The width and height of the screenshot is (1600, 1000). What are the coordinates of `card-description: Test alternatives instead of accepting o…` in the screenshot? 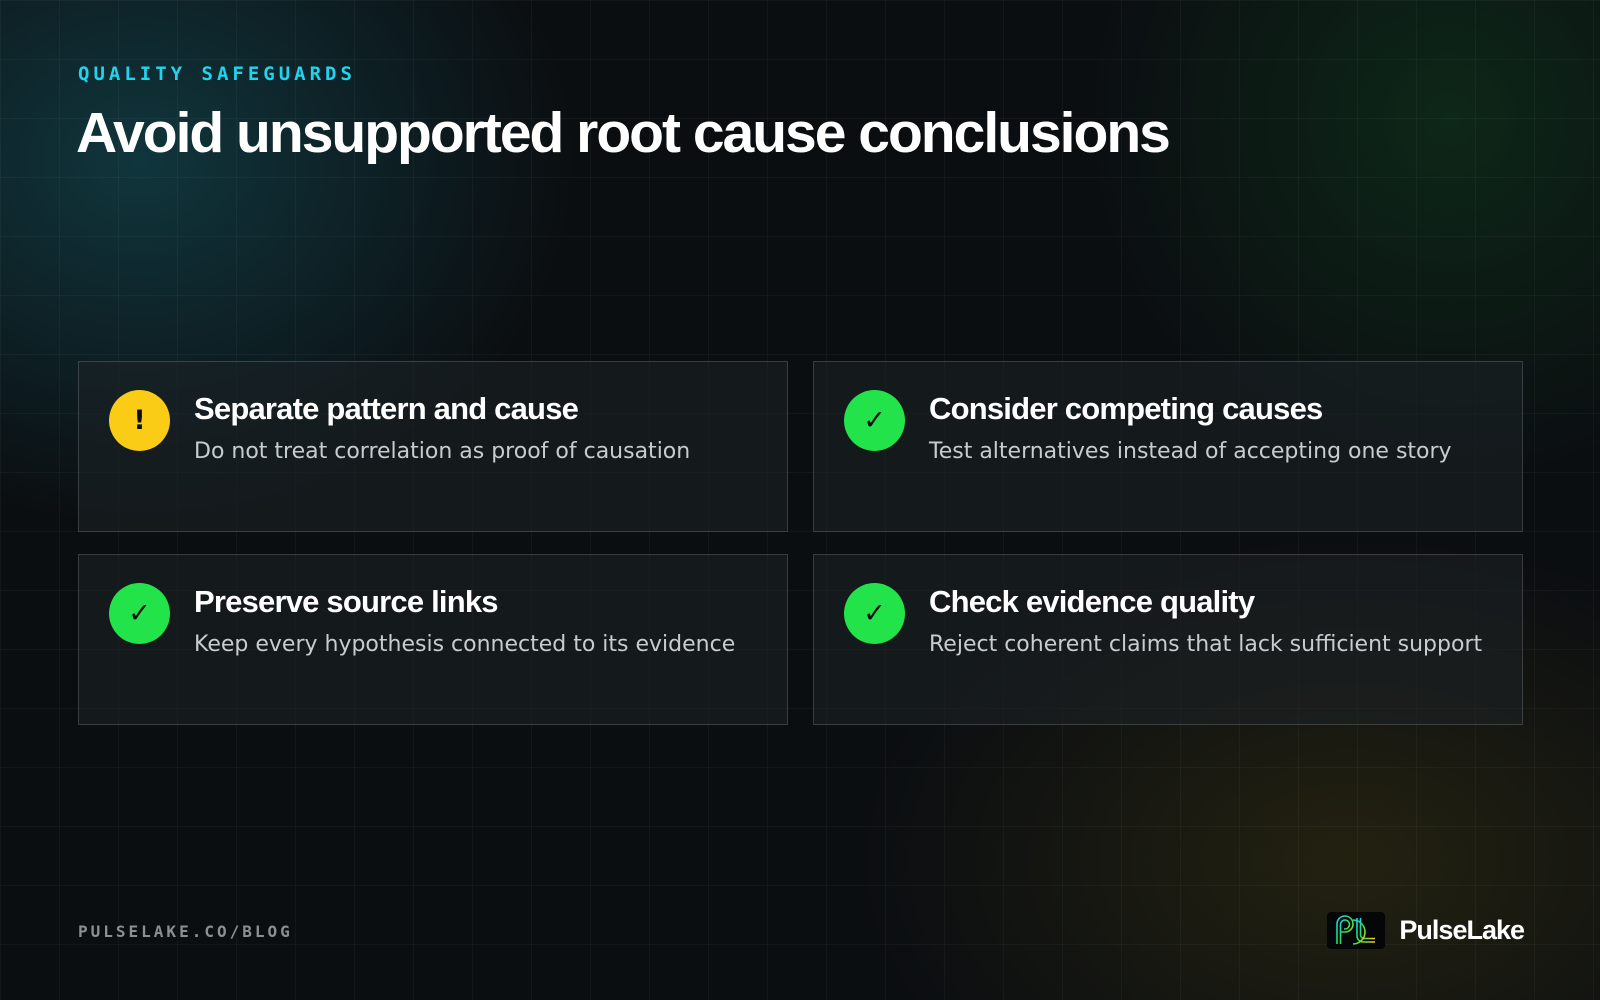 It's located at (1190, 451).